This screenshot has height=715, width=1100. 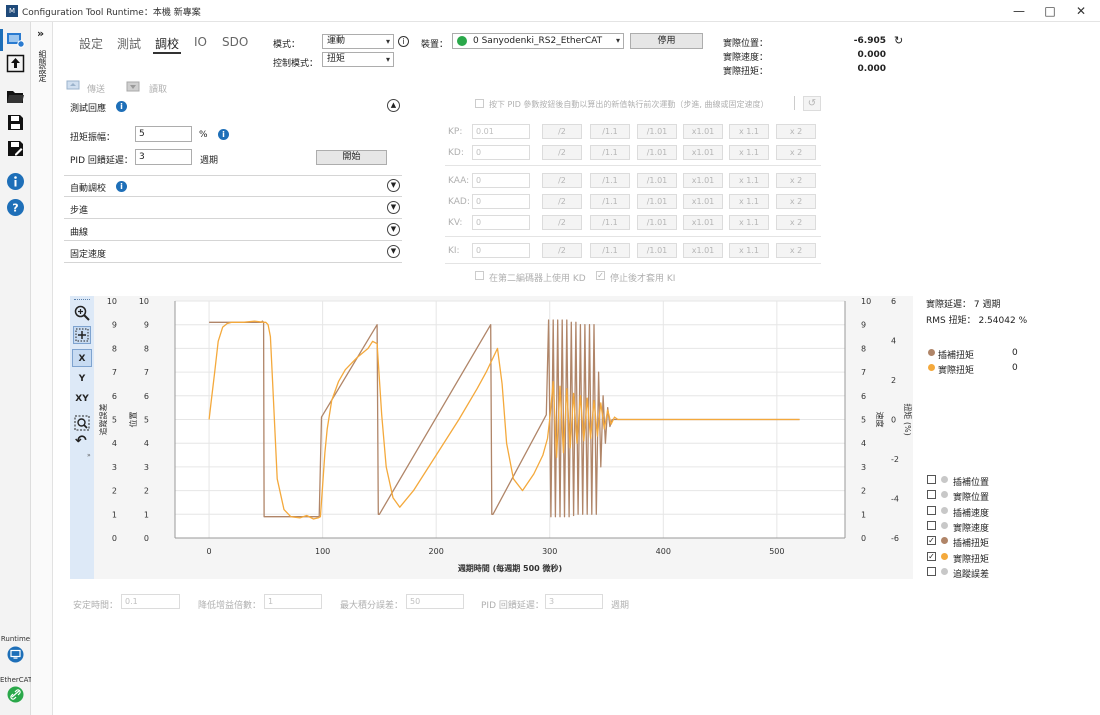 I want to click on maximize-button: □, so click(x=1050, y=11).